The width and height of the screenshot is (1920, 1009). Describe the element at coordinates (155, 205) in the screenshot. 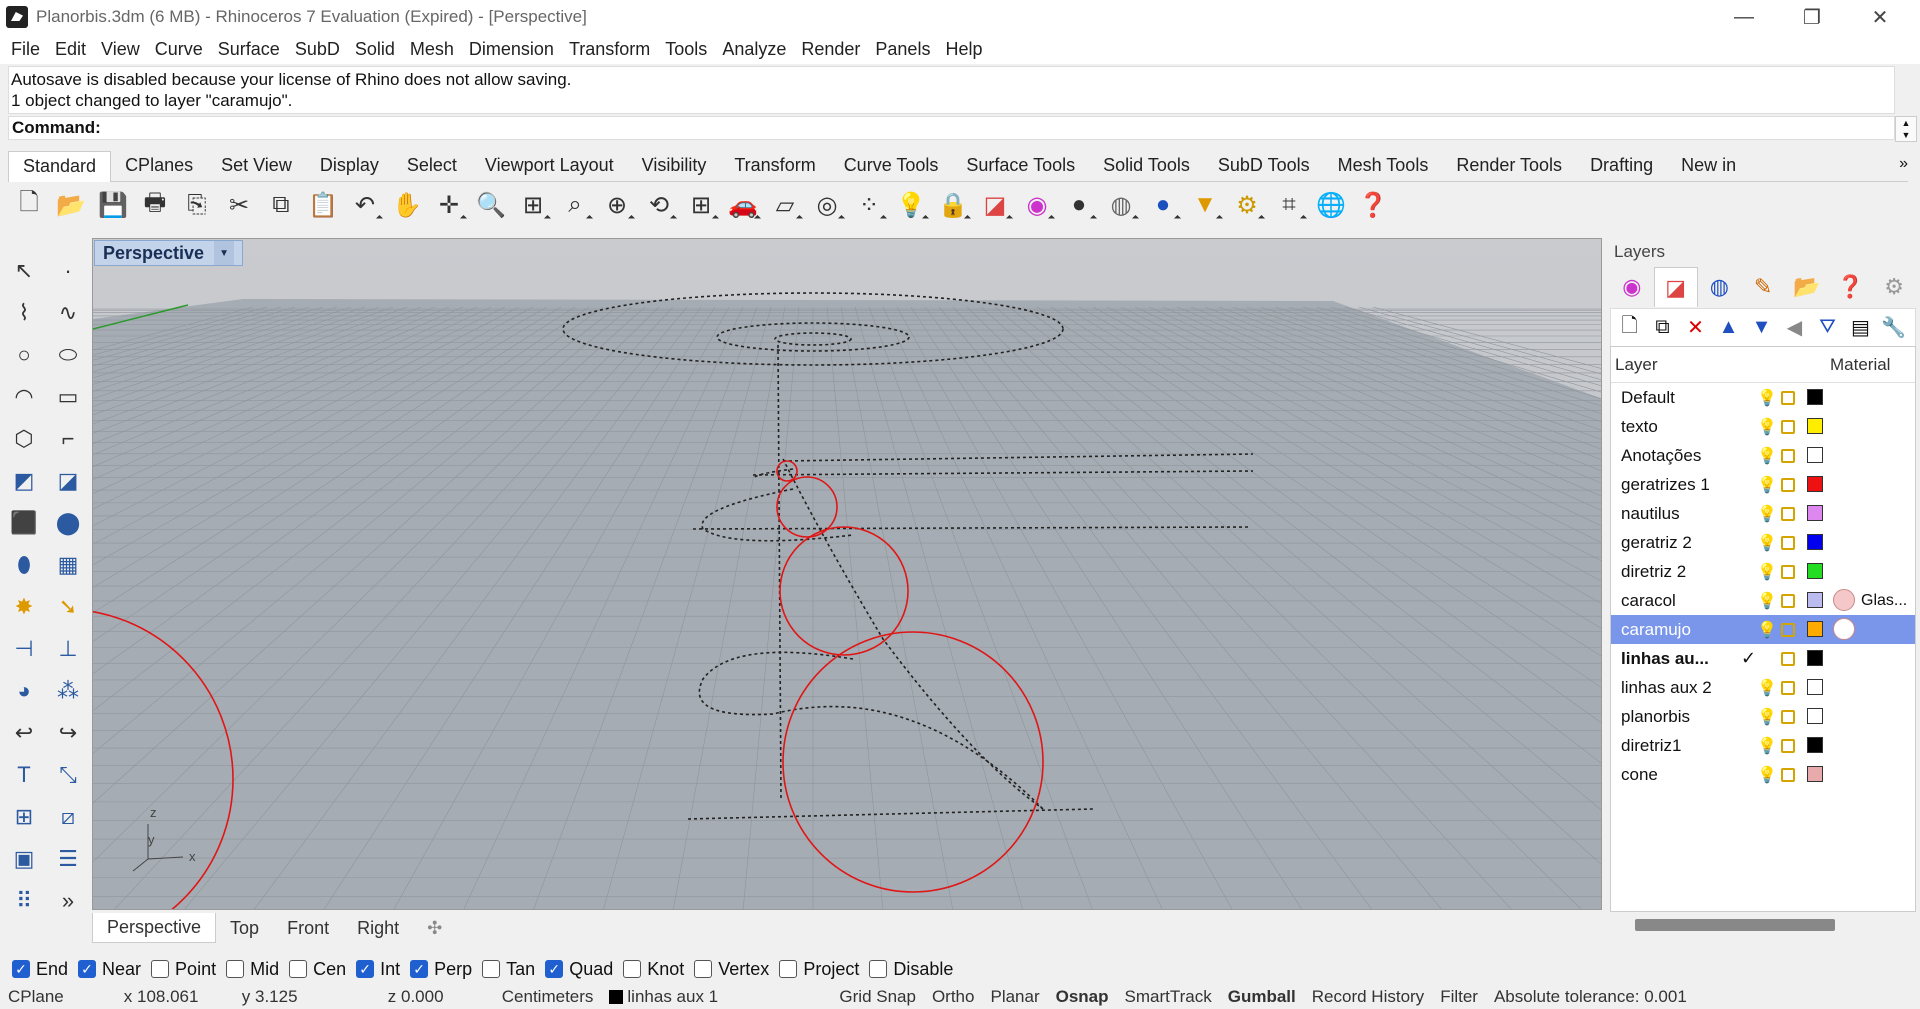

I see `print-icon: 🖶` at that location.